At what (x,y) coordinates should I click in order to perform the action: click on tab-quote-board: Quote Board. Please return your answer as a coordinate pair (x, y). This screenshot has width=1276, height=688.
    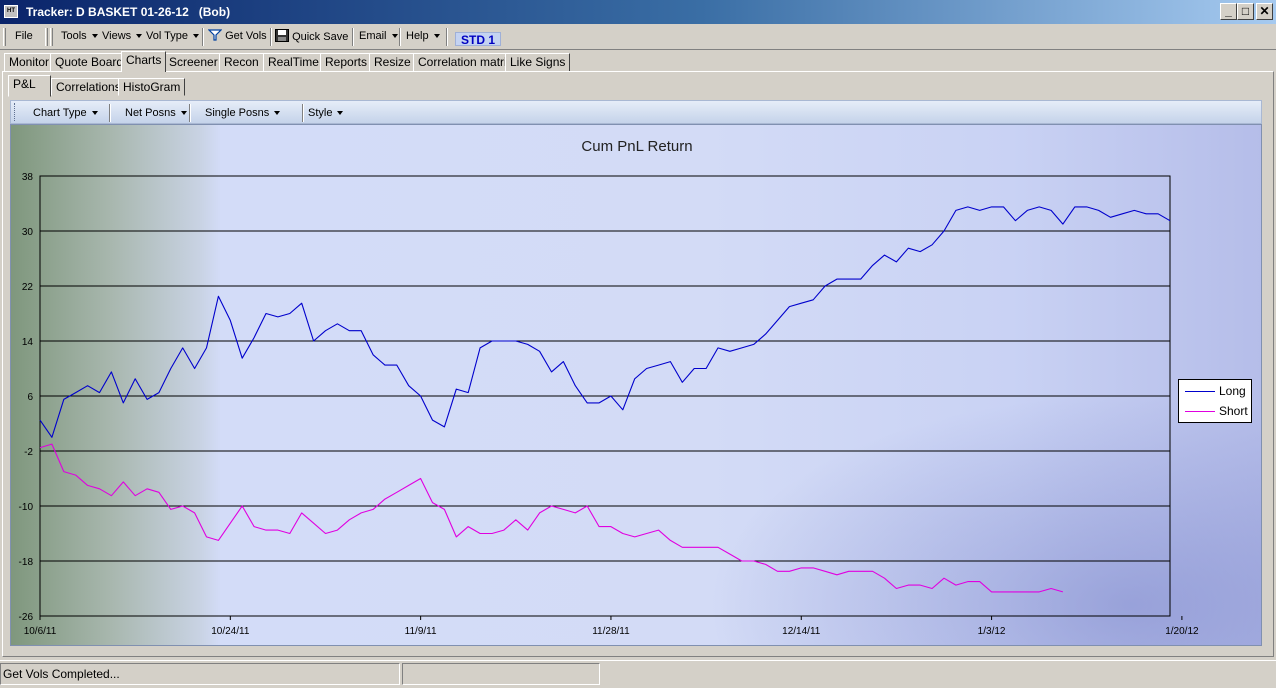
    Looking at the image, I should click on (89, 62).